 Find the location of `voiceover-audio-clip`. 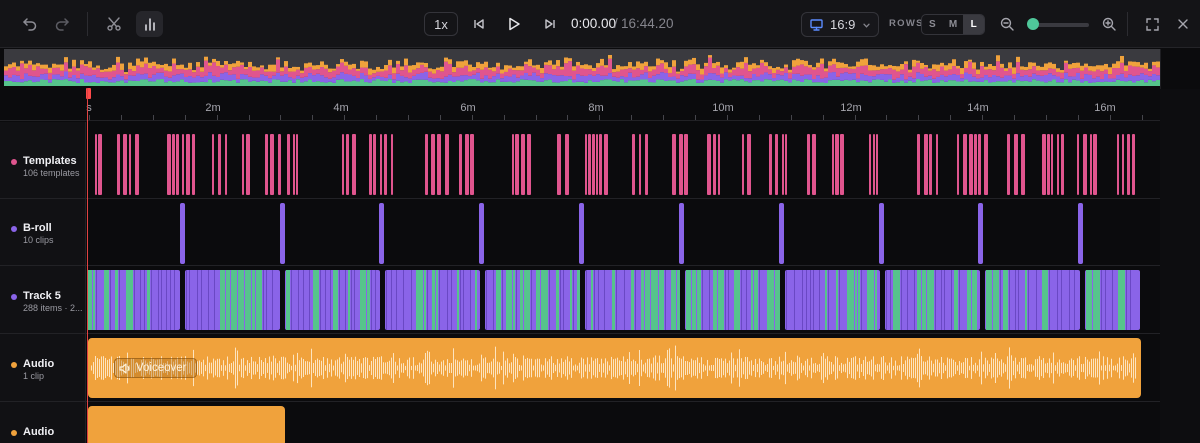

voiceover-audio-clip is located at coordinates (623, 368).